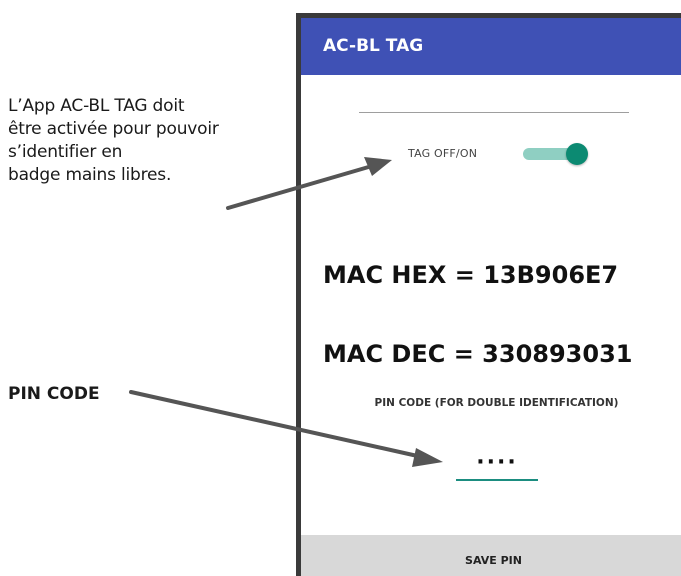 The width and height of the screenshot is (681, 576). What do you see at coordinates (577, 154) in the screenshot?
I see `switch-thumb` at bounding box center [577, 154].